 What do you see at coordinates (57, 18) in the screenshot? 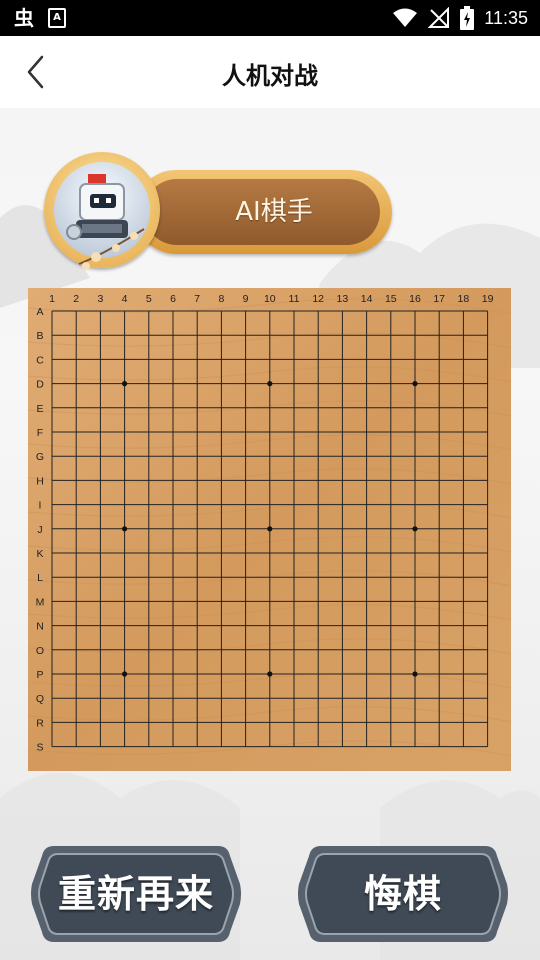
I see `accessibility-a-icon: A` at bounding box center [57, 18].